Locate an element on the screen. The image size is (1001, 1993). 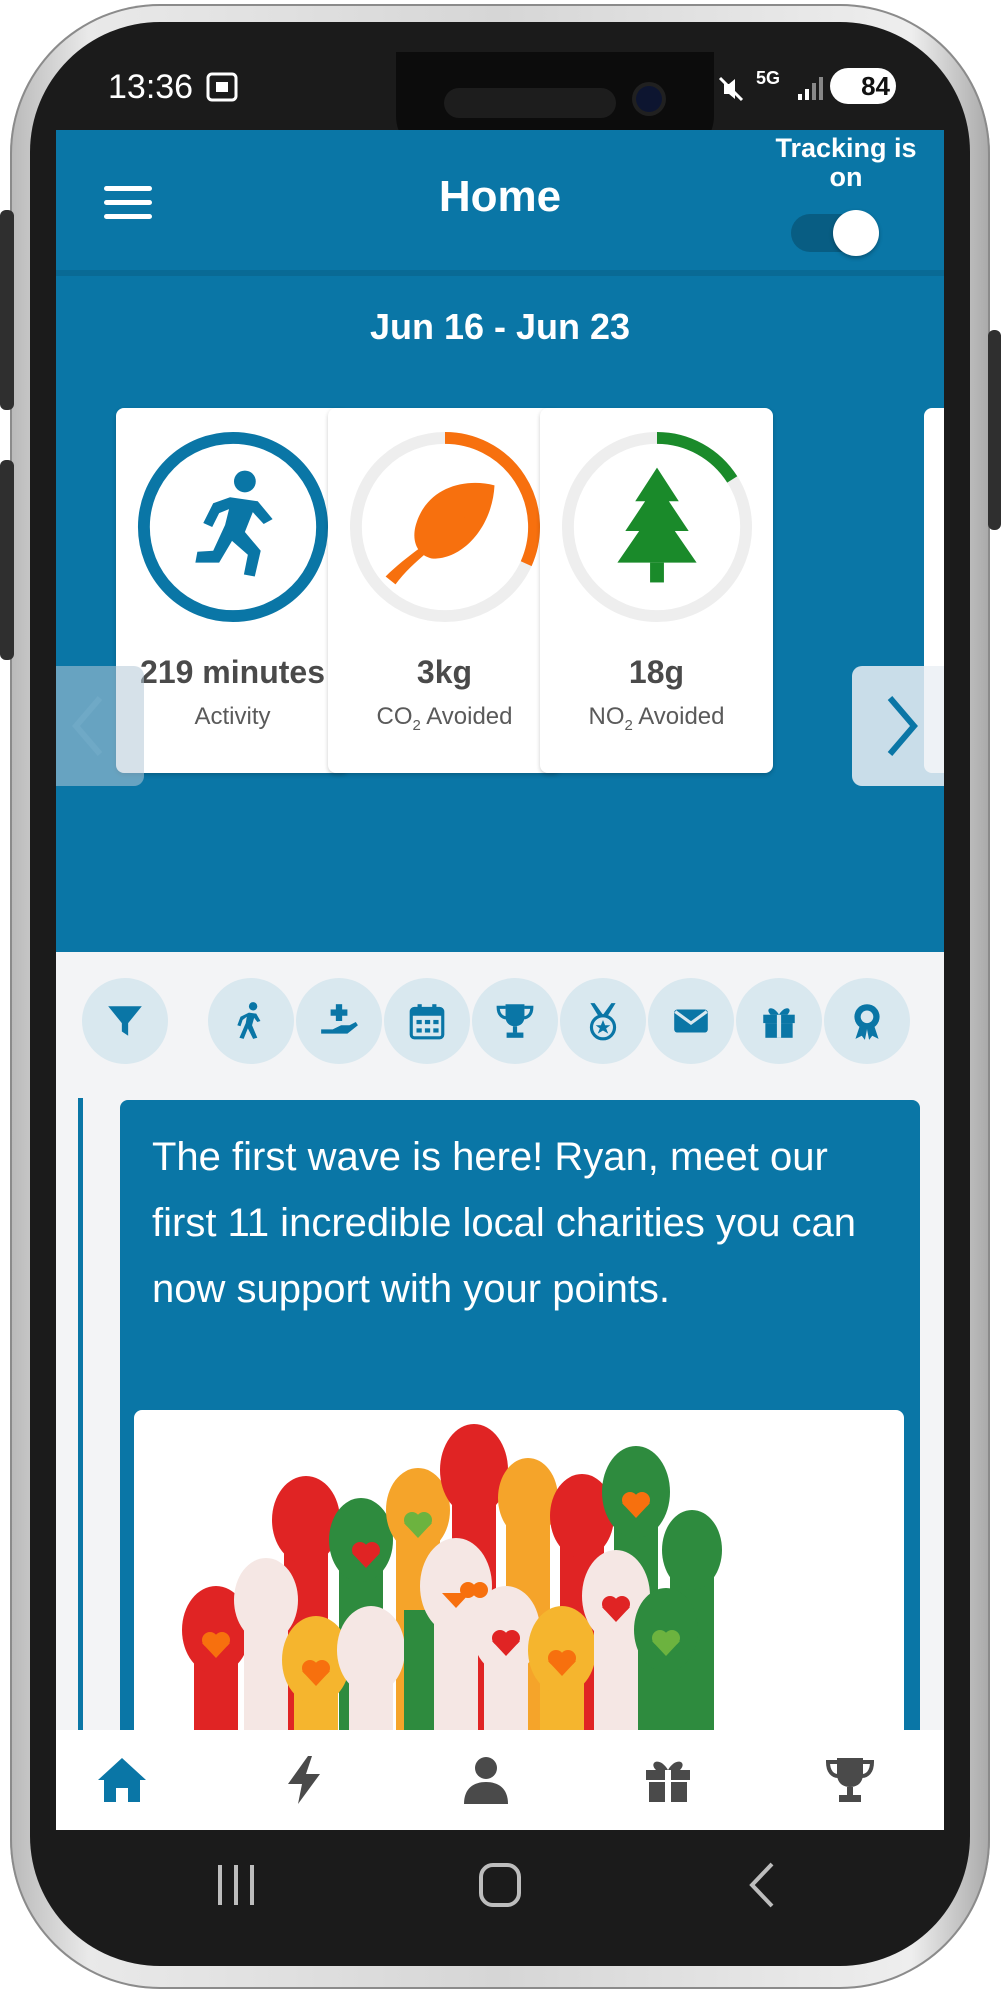
filter-rewards is located at coordinates (779, 1021).